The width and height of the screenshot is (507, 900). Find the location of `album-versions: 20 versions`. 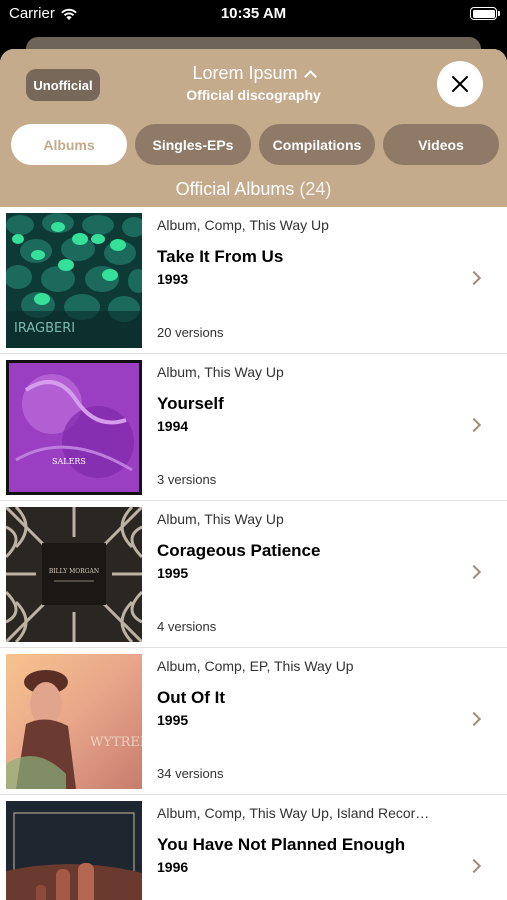

album-versions: 20 versions is located at coordinates (190, 332).